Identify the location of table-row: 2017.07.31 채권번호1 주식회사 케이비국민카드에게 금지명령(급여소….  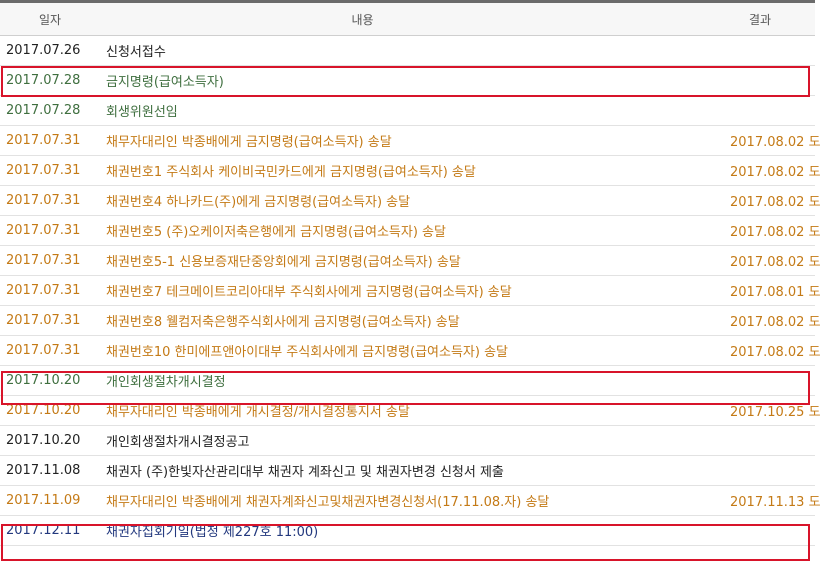
(410, 171).